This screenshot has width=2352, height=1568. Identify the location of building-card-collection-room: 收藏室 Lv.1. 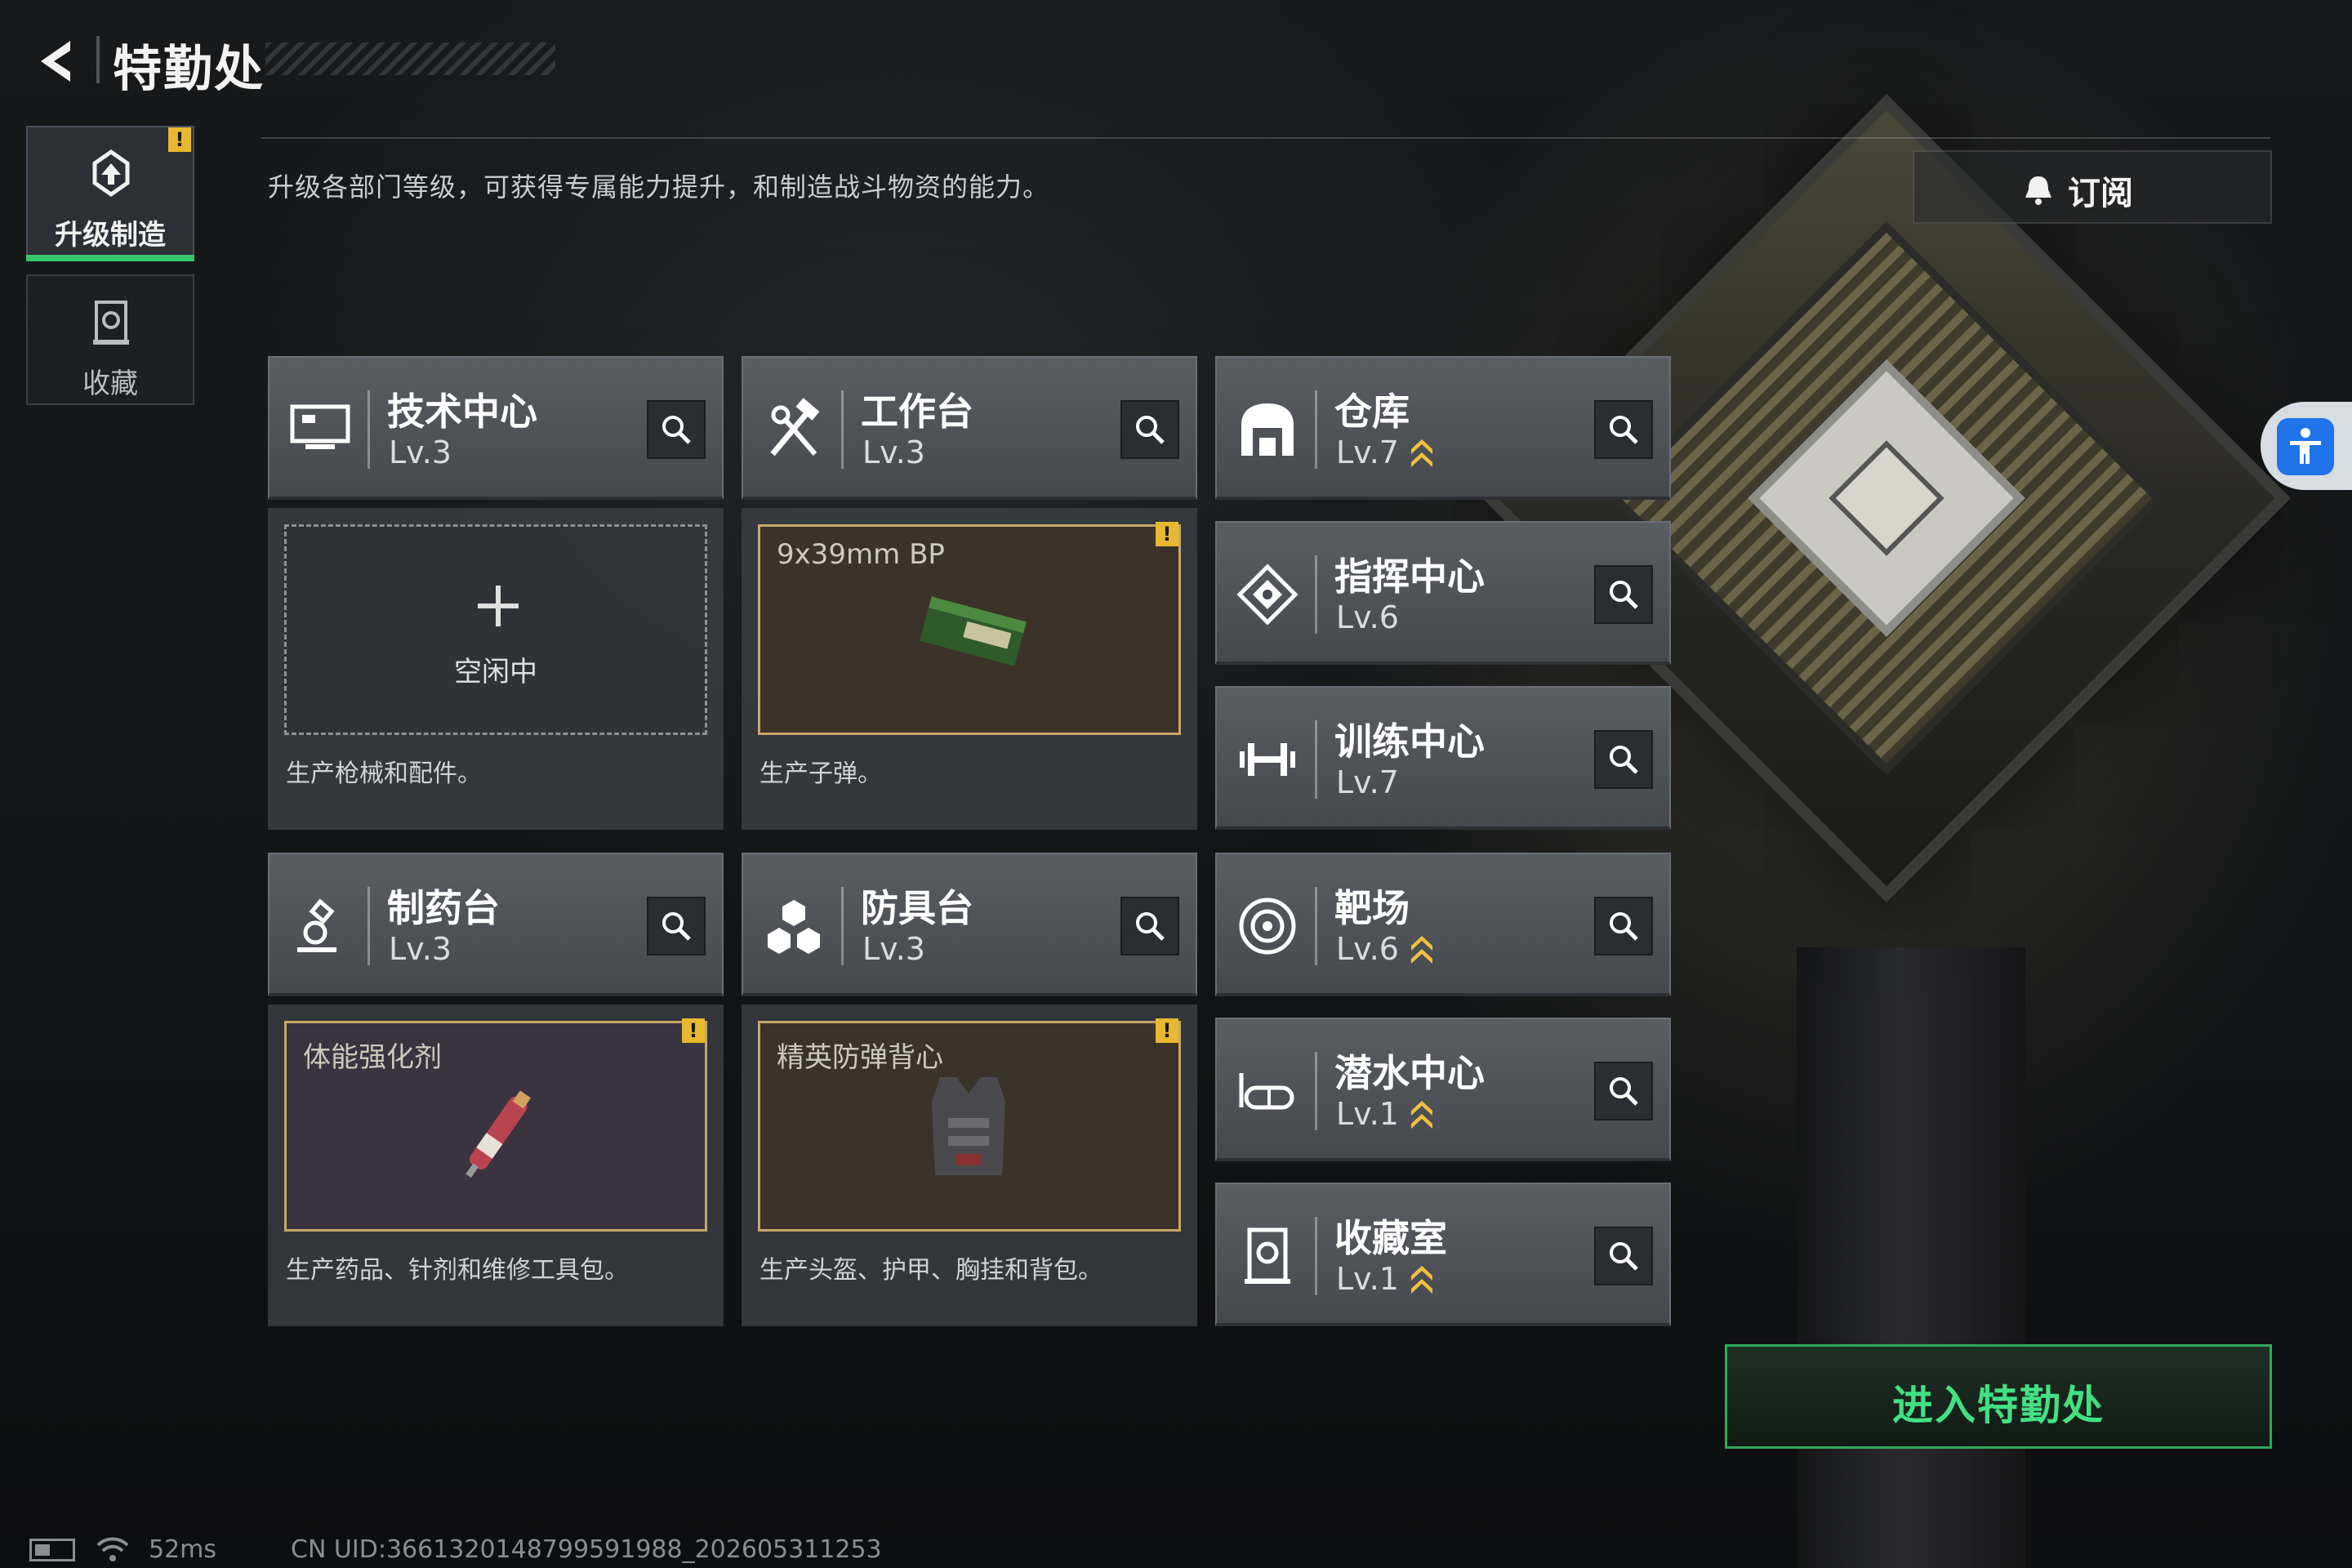
(1443, 1254).